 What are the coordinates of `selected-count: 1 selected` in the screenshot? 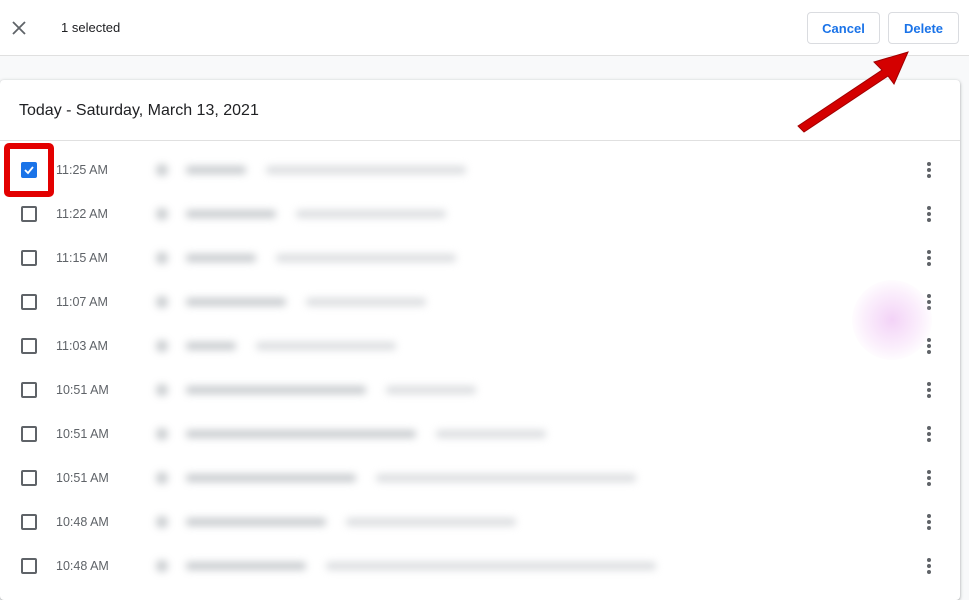 It's located at (91, 27).